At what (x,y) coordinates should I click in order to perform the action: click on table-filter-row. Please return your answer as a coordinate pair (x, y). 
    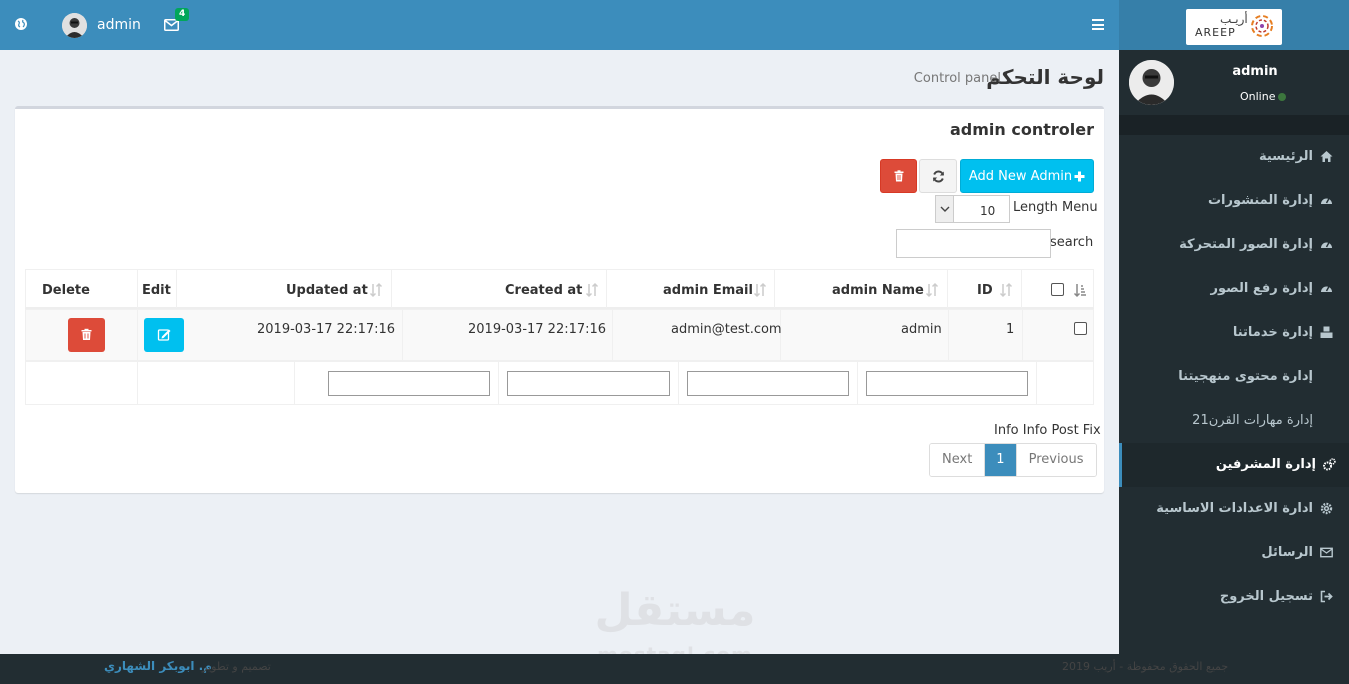
    Looking at the image, I should click on (559, 383).